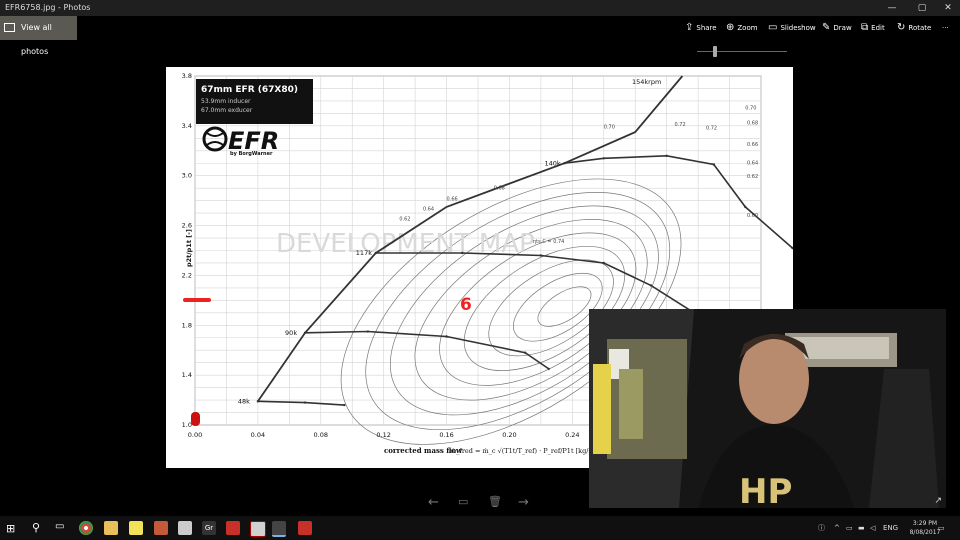  What do you see at coordinates (428, 210) in the screenshot?
I see `efficiency-label: 0.64` at bounding box center [428, 210].